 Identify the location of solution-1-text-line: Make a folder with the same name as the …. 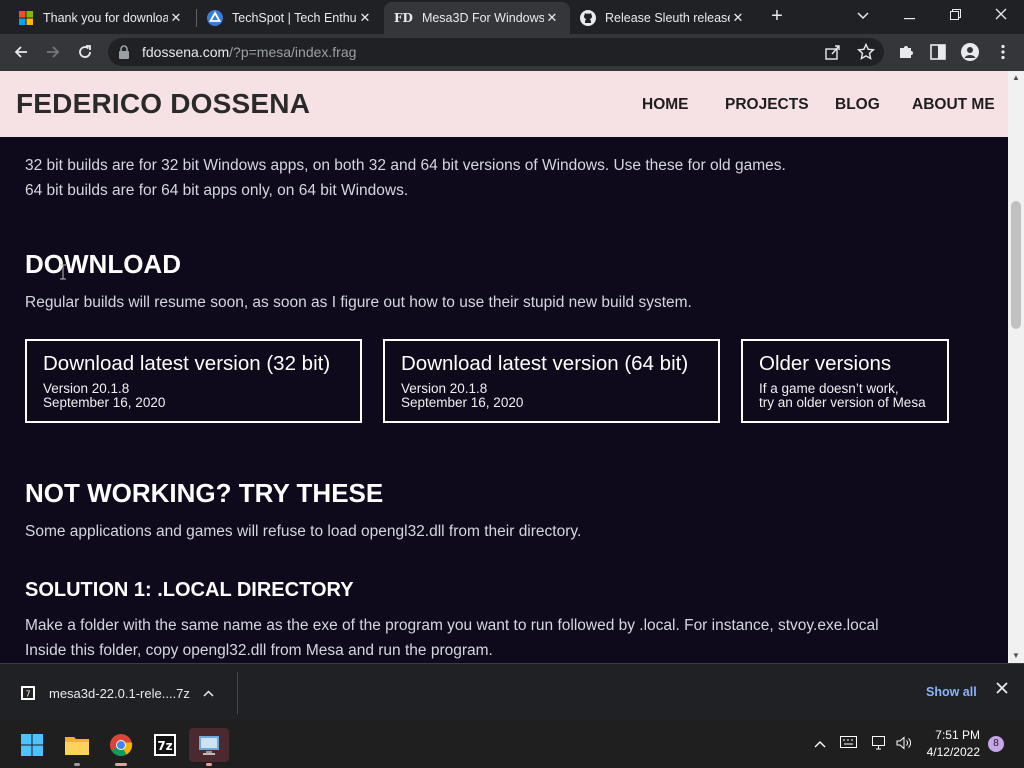
(452, 625).